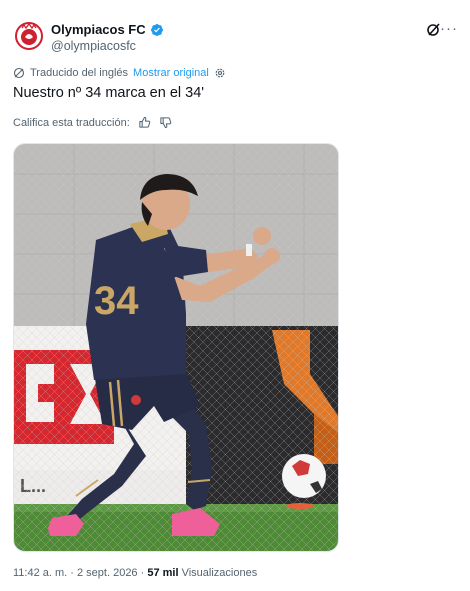  What do you see at coordinates (71, 122) in the screenshot?
I see `rate-translation-label: Califica esta traducción:` at bounding box center [71, 122].